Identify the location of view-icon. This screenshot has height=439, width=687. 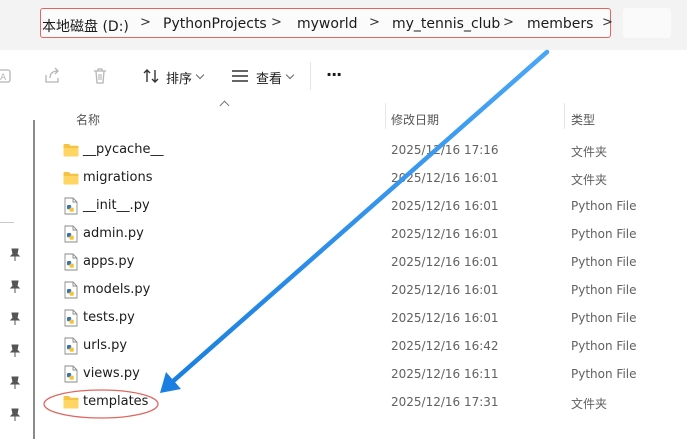
(240, 76).